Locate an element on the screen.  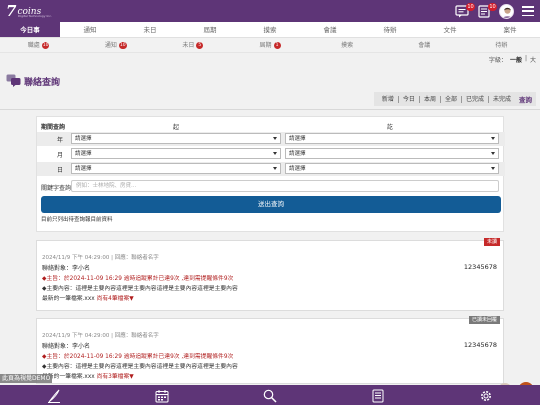
day-from-select: 請選擇 is located at coordinates (176, 168).